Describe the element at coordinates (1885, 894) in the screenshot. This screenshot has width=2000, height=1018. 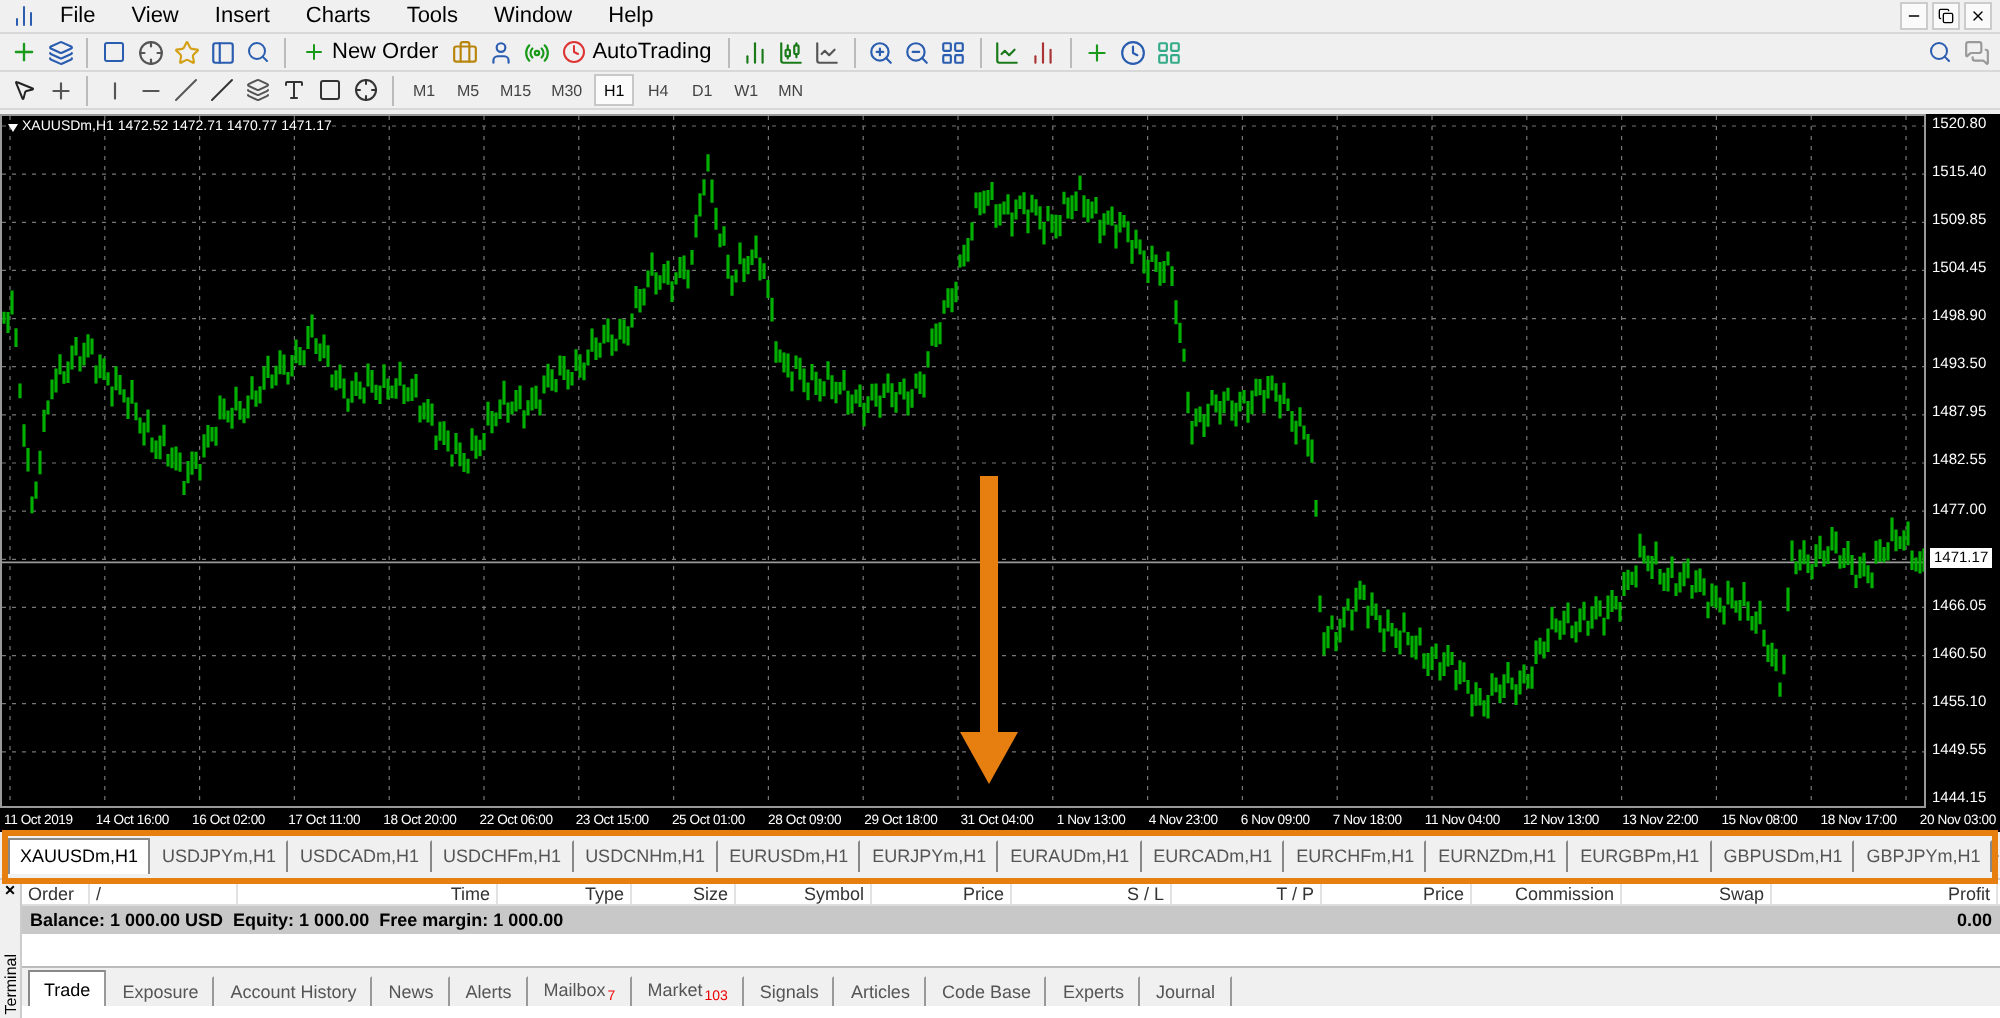
I see `column-header: Profit` at that location.